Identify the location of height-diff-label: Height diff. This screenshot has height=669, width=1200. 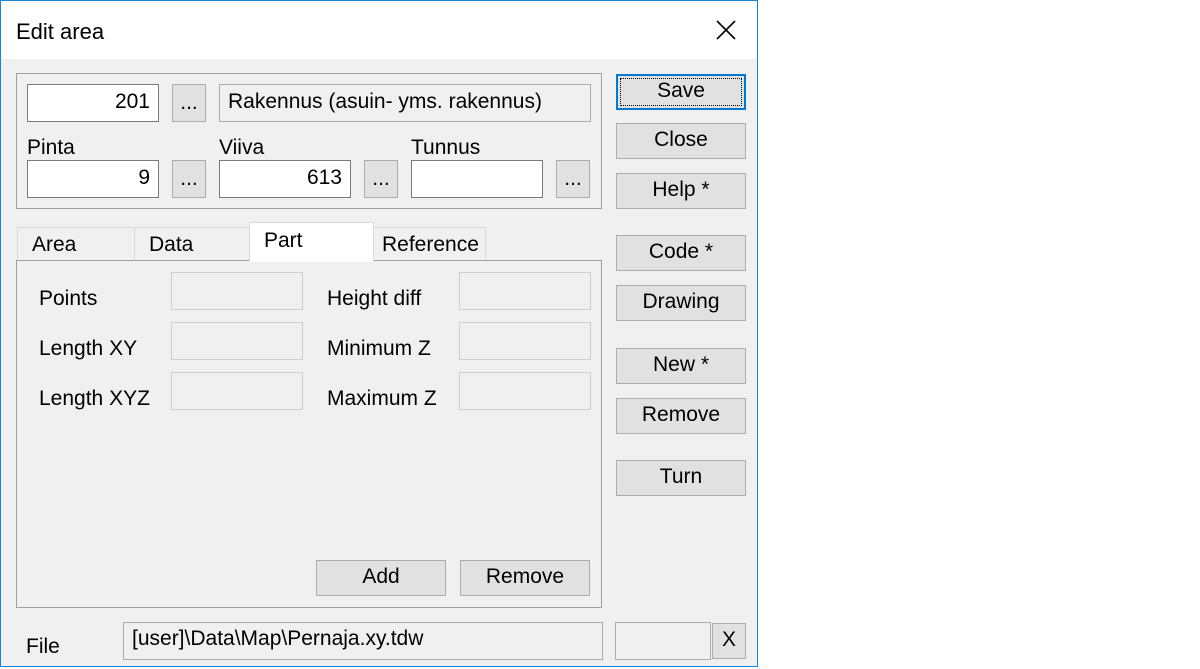
(374, 298).